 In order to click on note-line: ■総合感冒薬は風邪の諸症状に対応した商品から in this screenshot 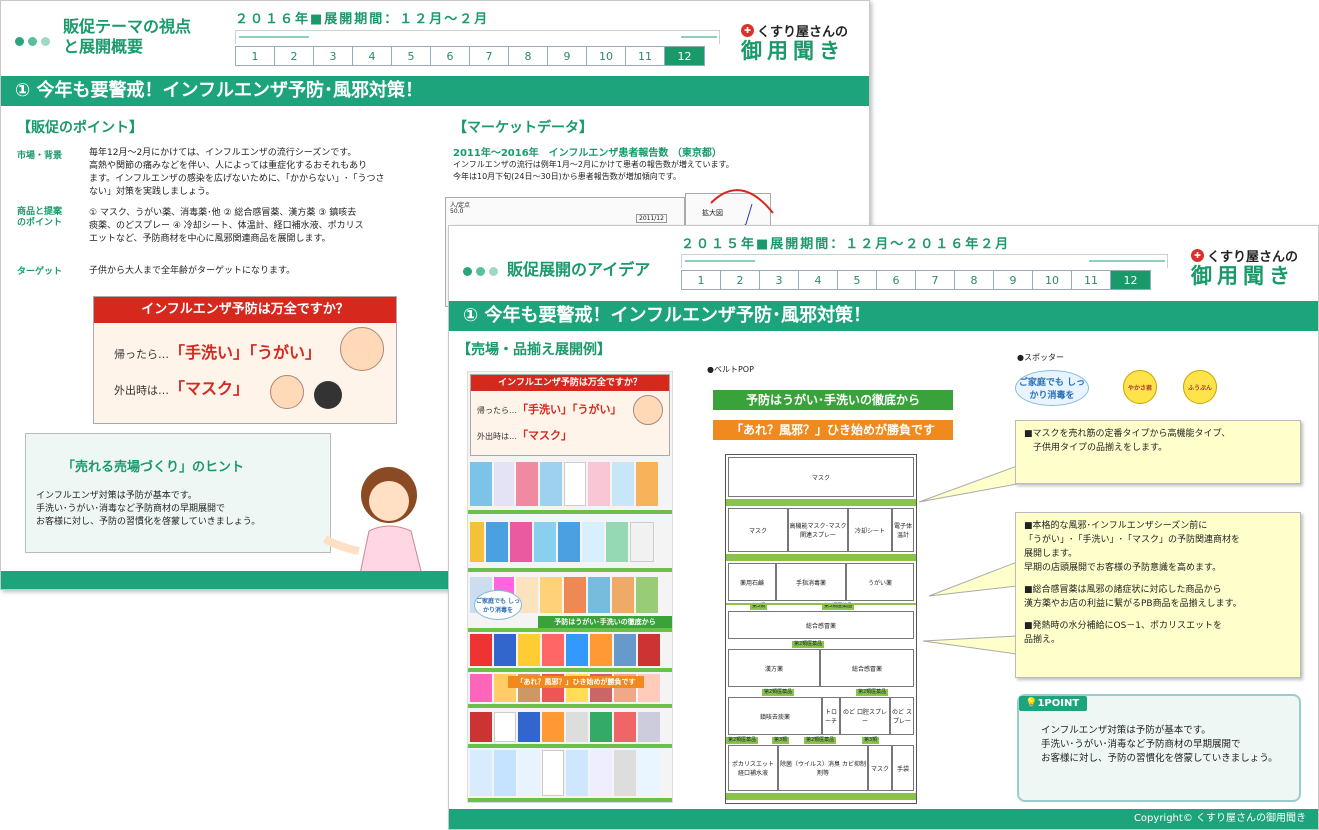, I will do `click(1123, 590)`.